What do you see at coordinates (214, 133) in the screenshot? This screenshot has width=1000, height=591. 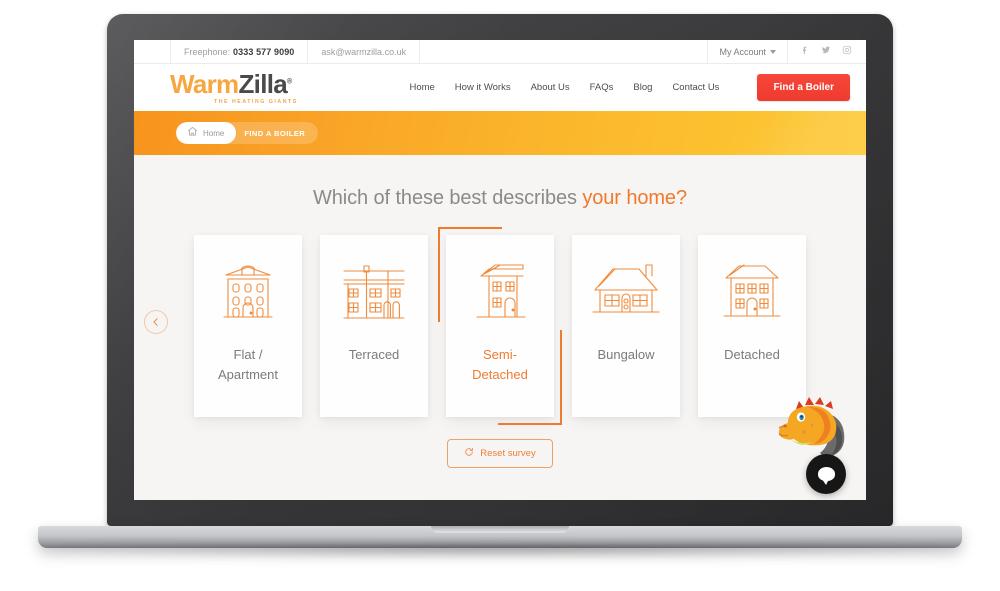 I see `breadcrumb-home-label: Home` at bounding box center [214, 133].